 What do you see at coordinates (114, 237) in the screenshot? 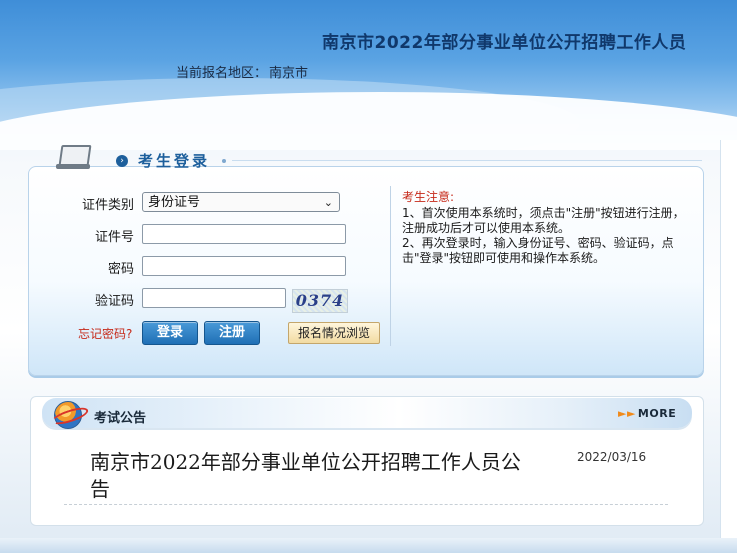
I see `id-number-label: 证件号` at bounding box center [114, 237].